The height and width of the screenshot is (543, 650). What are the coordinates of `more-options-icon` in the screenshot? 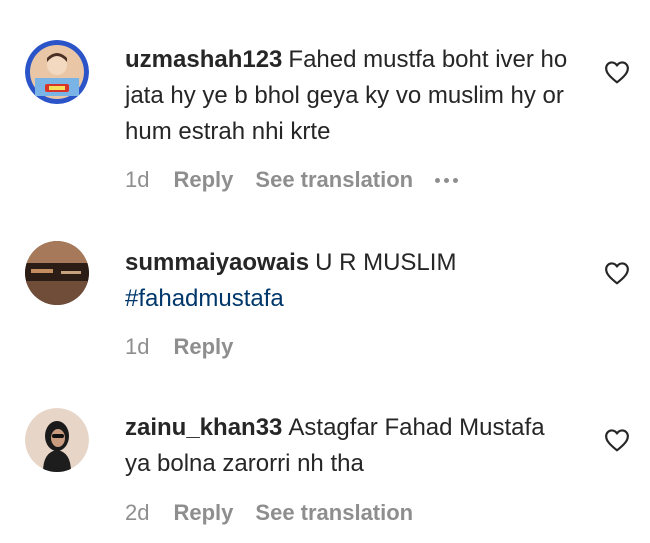 It's located at (447, 180).